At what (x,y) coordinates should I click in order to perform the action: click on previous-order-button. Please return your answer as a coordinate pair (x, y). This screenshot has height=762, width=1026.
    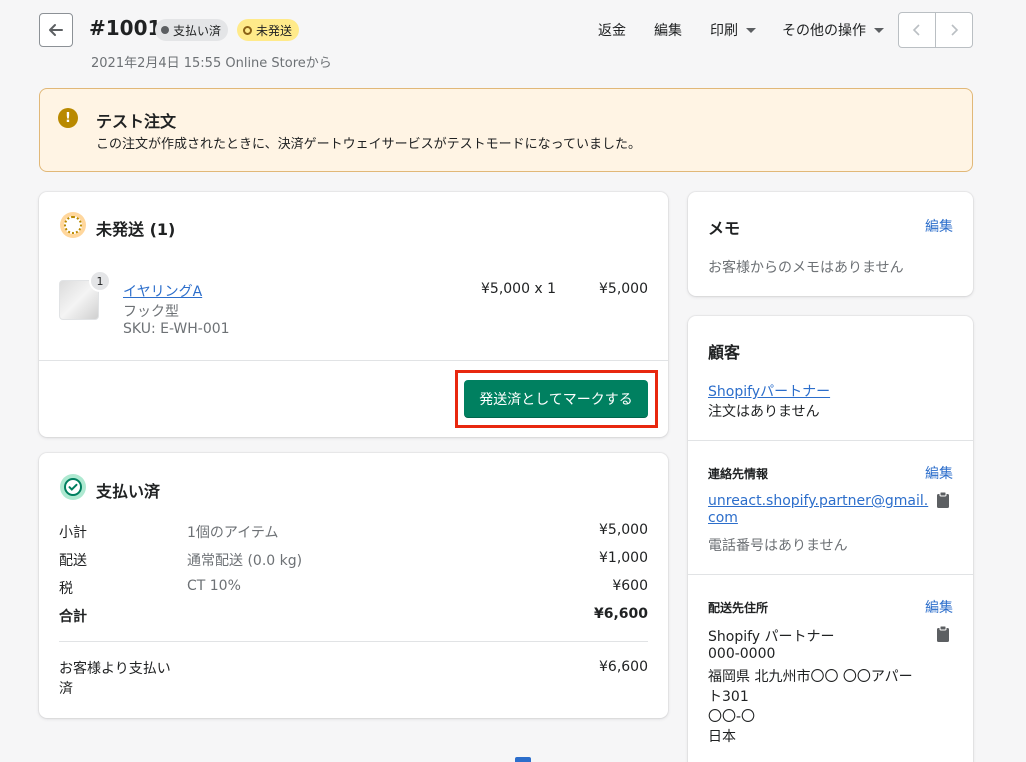
    Looking at the image, I should click on (917, 30).